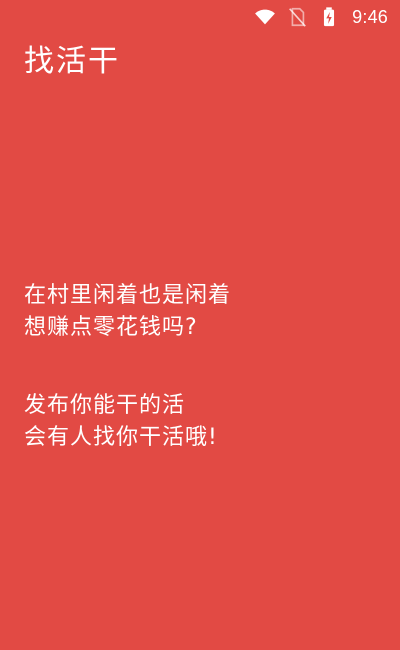 The image size is (400, 650). I want to click on sim-off-icon, so click(297, 17).